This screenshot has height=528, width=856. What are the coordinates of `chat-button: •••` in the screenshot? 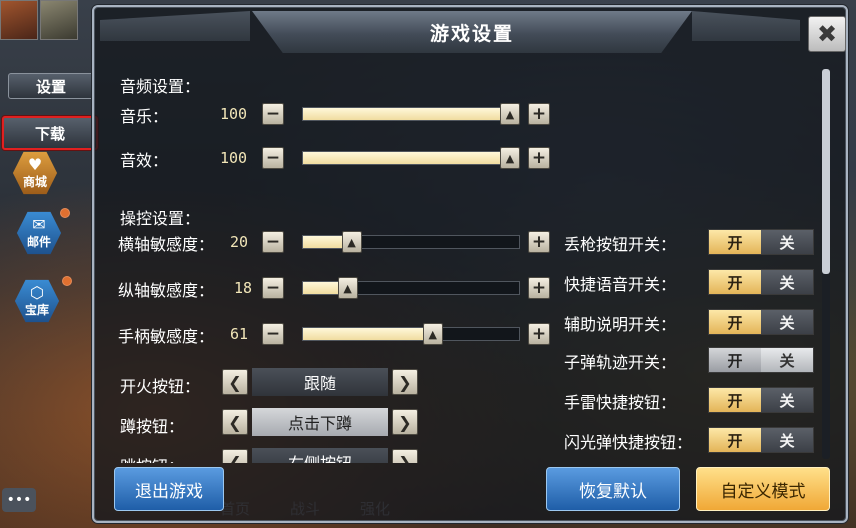 It's located at (19, 500).